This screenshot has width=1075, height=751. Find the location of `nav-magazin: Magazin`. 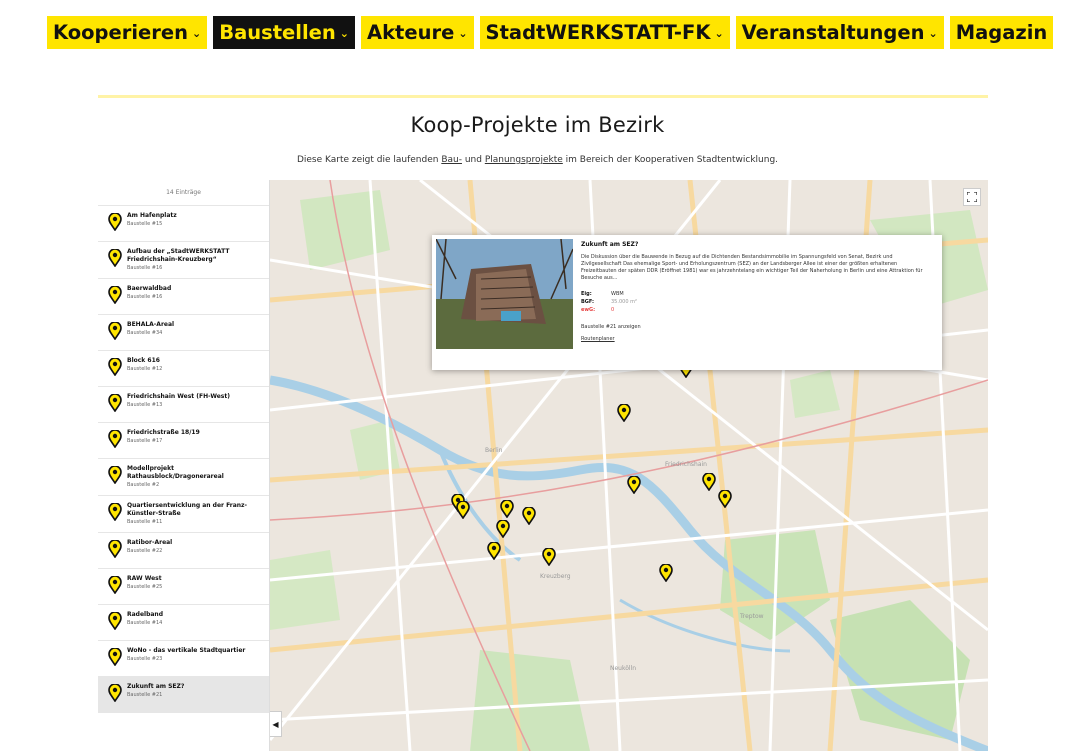

nav-magazin: Magazin is located at coordinates (1001, 32).